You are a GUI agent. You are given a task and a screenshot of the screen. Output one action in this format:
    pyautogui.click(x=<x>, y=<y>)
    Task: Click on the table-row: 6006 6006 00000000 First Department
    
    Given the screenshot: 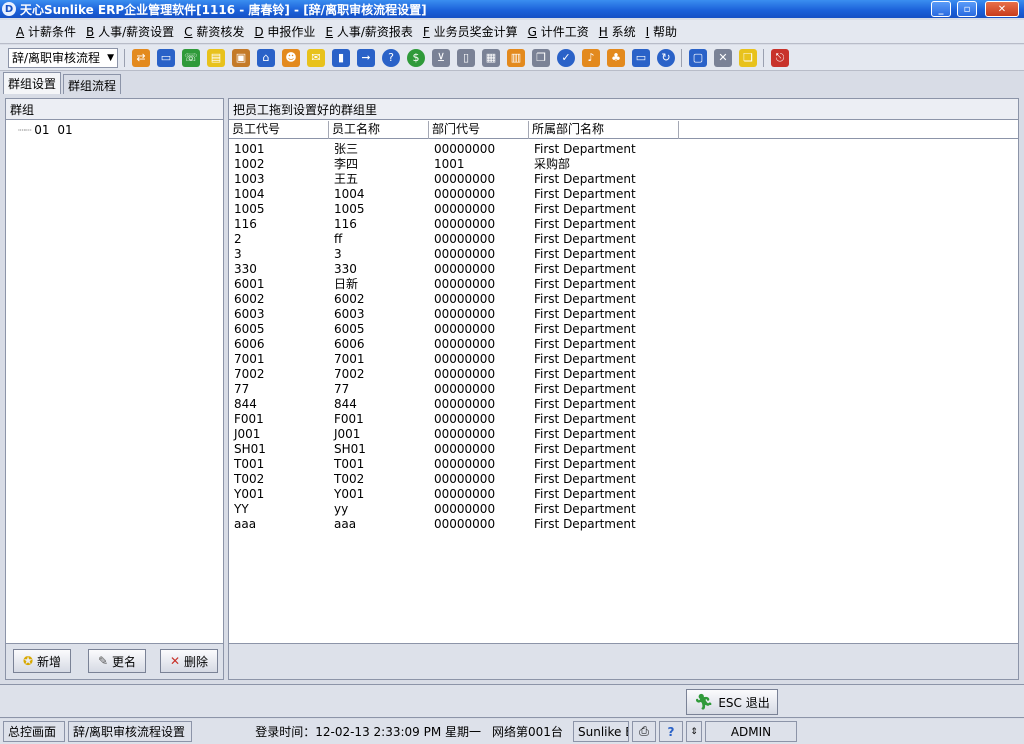 What is the action you would take?
    pyautogui.click(x=623, y=344)
    